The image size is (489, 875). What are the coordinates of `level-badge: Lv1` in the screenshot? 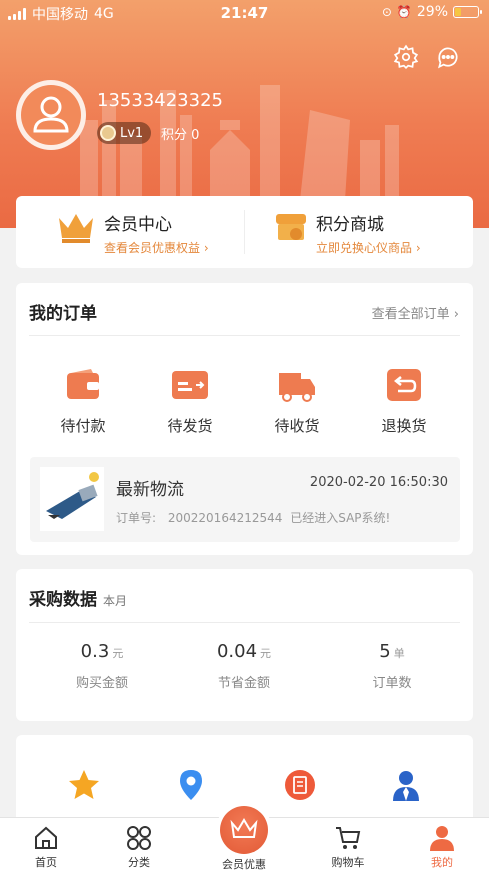 It's located at (124, 133).